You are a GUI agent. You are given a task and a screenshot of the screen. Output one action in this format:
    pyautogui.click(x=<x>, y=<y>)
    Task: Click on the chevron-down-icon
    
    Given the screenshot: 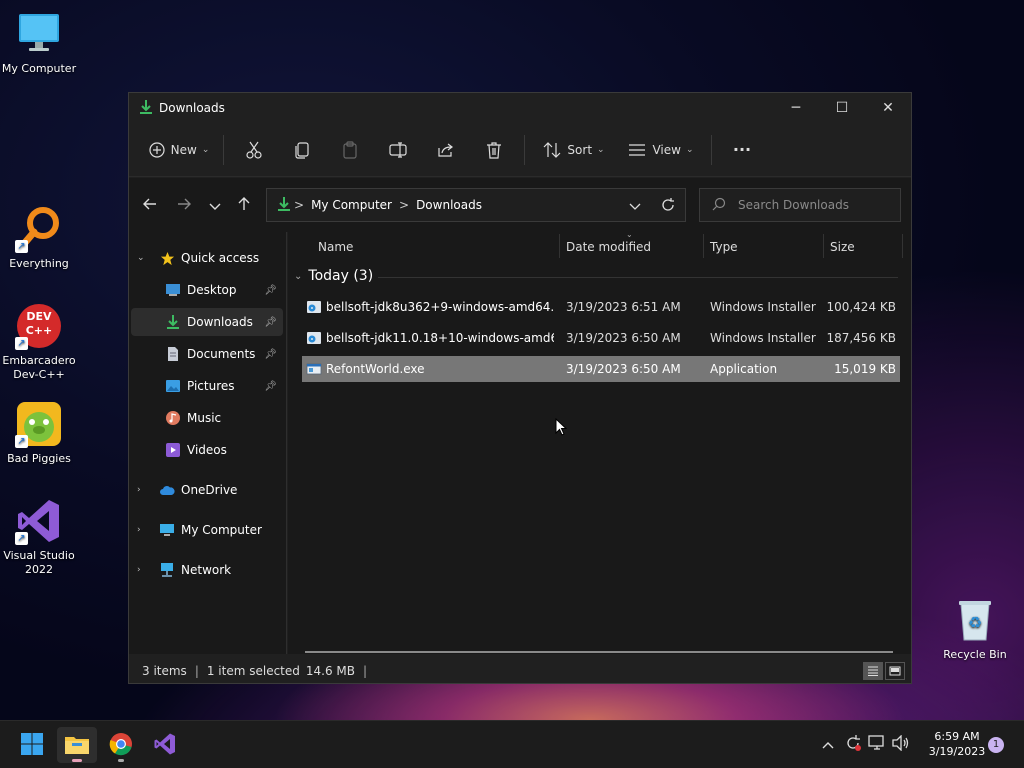 What is the action you would take?
    pyautogui.click(x=215, y=205)
    